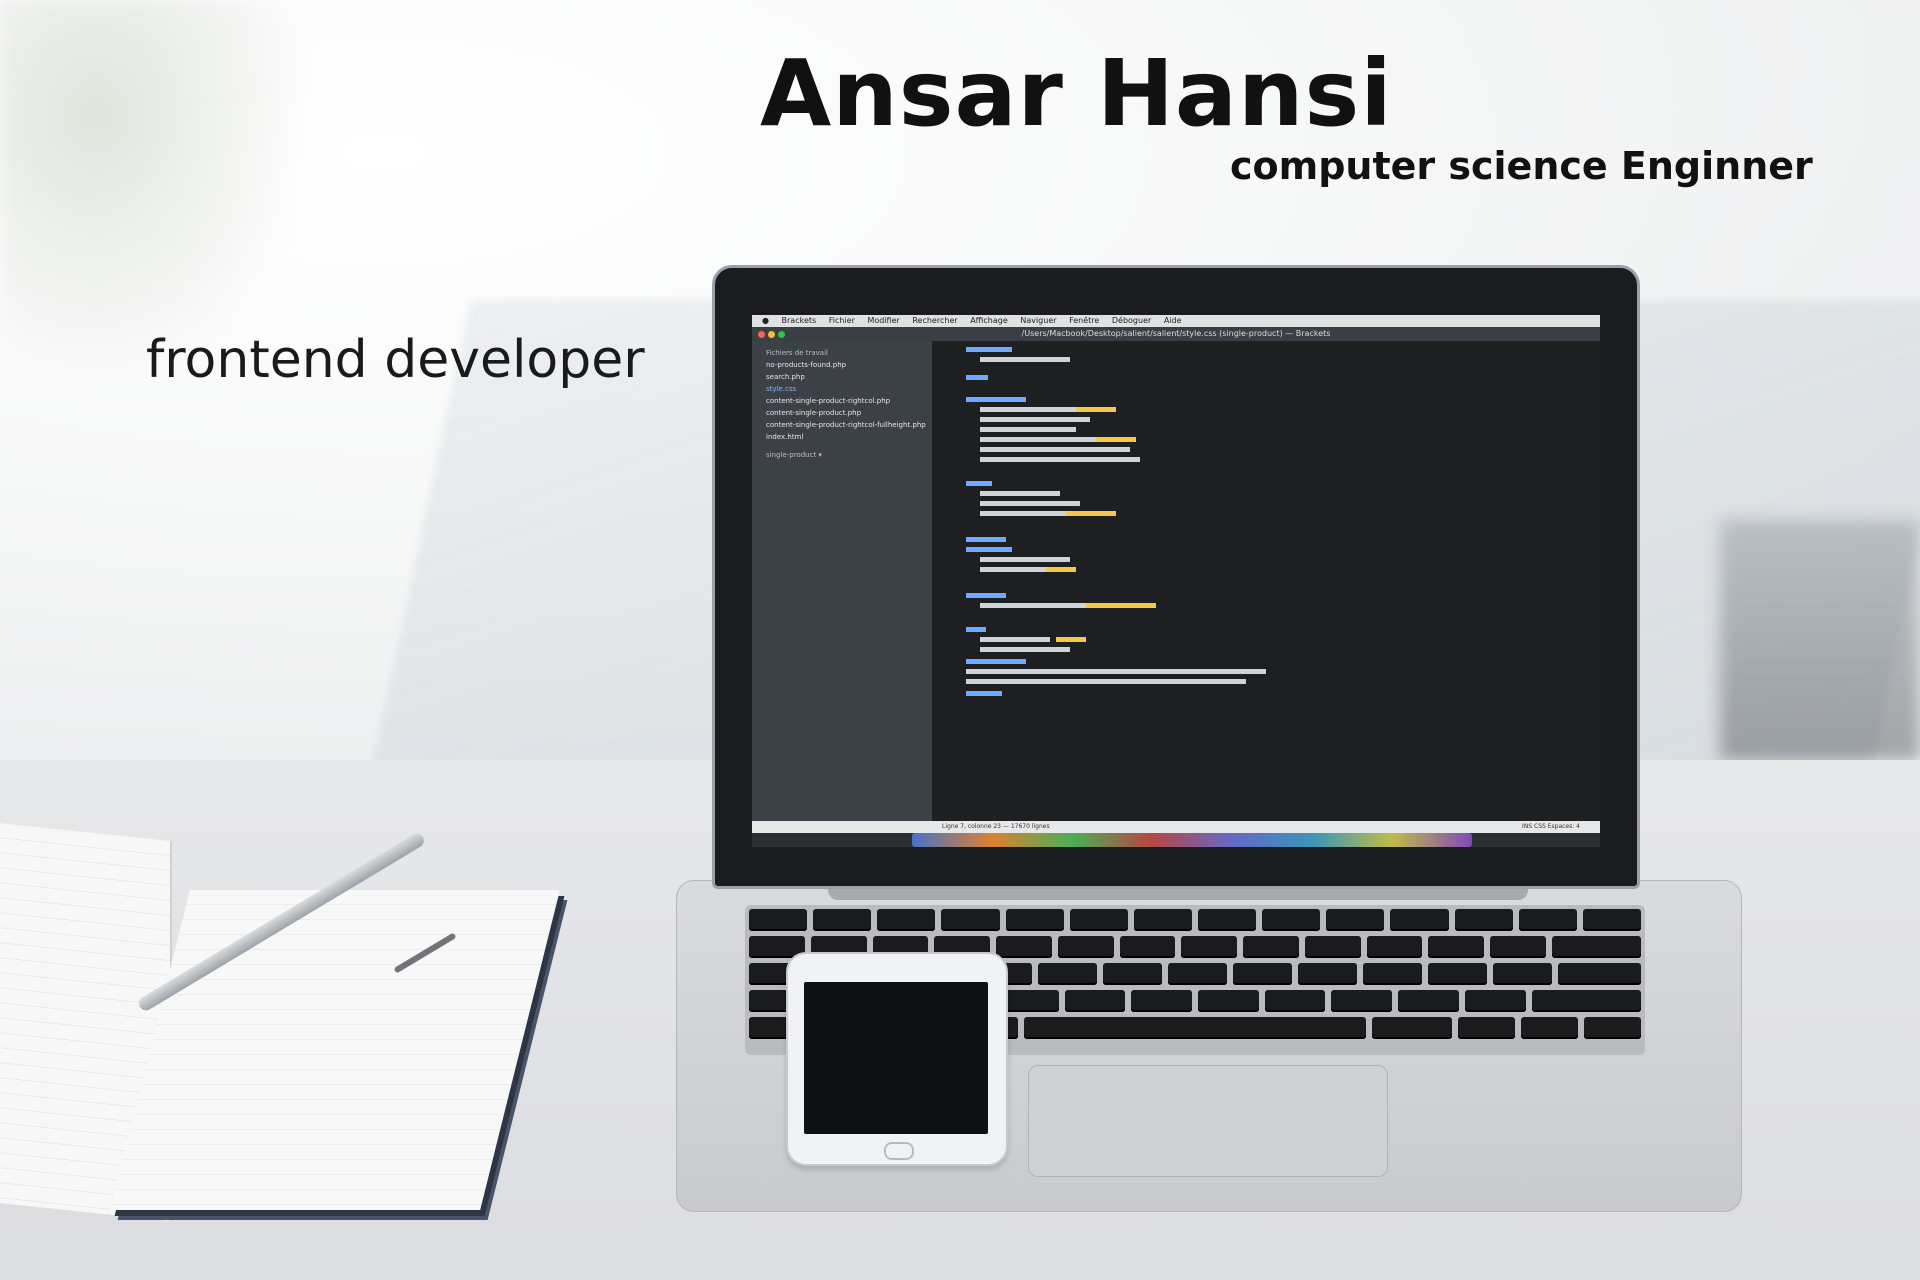 The width and height of the screenshot is (1920, 1280). Describe the element at coordinates (996, 826) in the screenshot. I see `status-left: Ligne 7, colonne 23 — 17670 lignes` at that location.